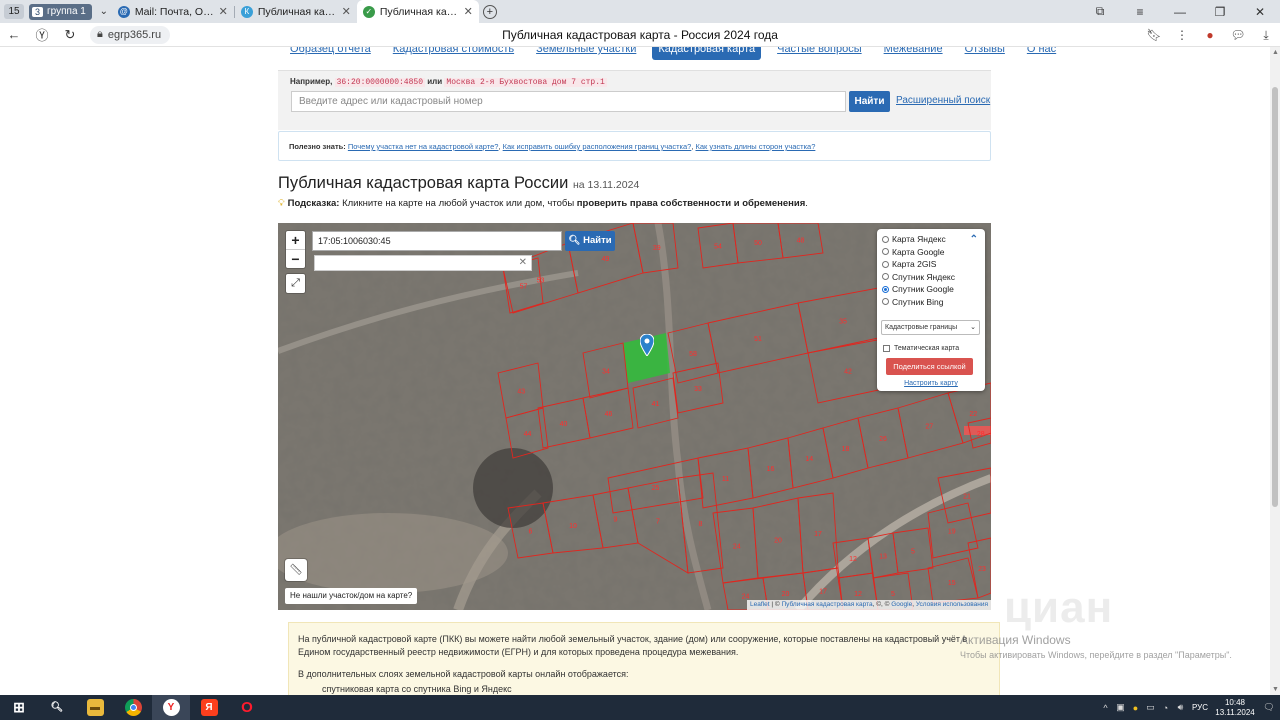  I want to click on tab-cadastral-active: ✓ Публичная кадастровая карта ✕, so click(417, 11).